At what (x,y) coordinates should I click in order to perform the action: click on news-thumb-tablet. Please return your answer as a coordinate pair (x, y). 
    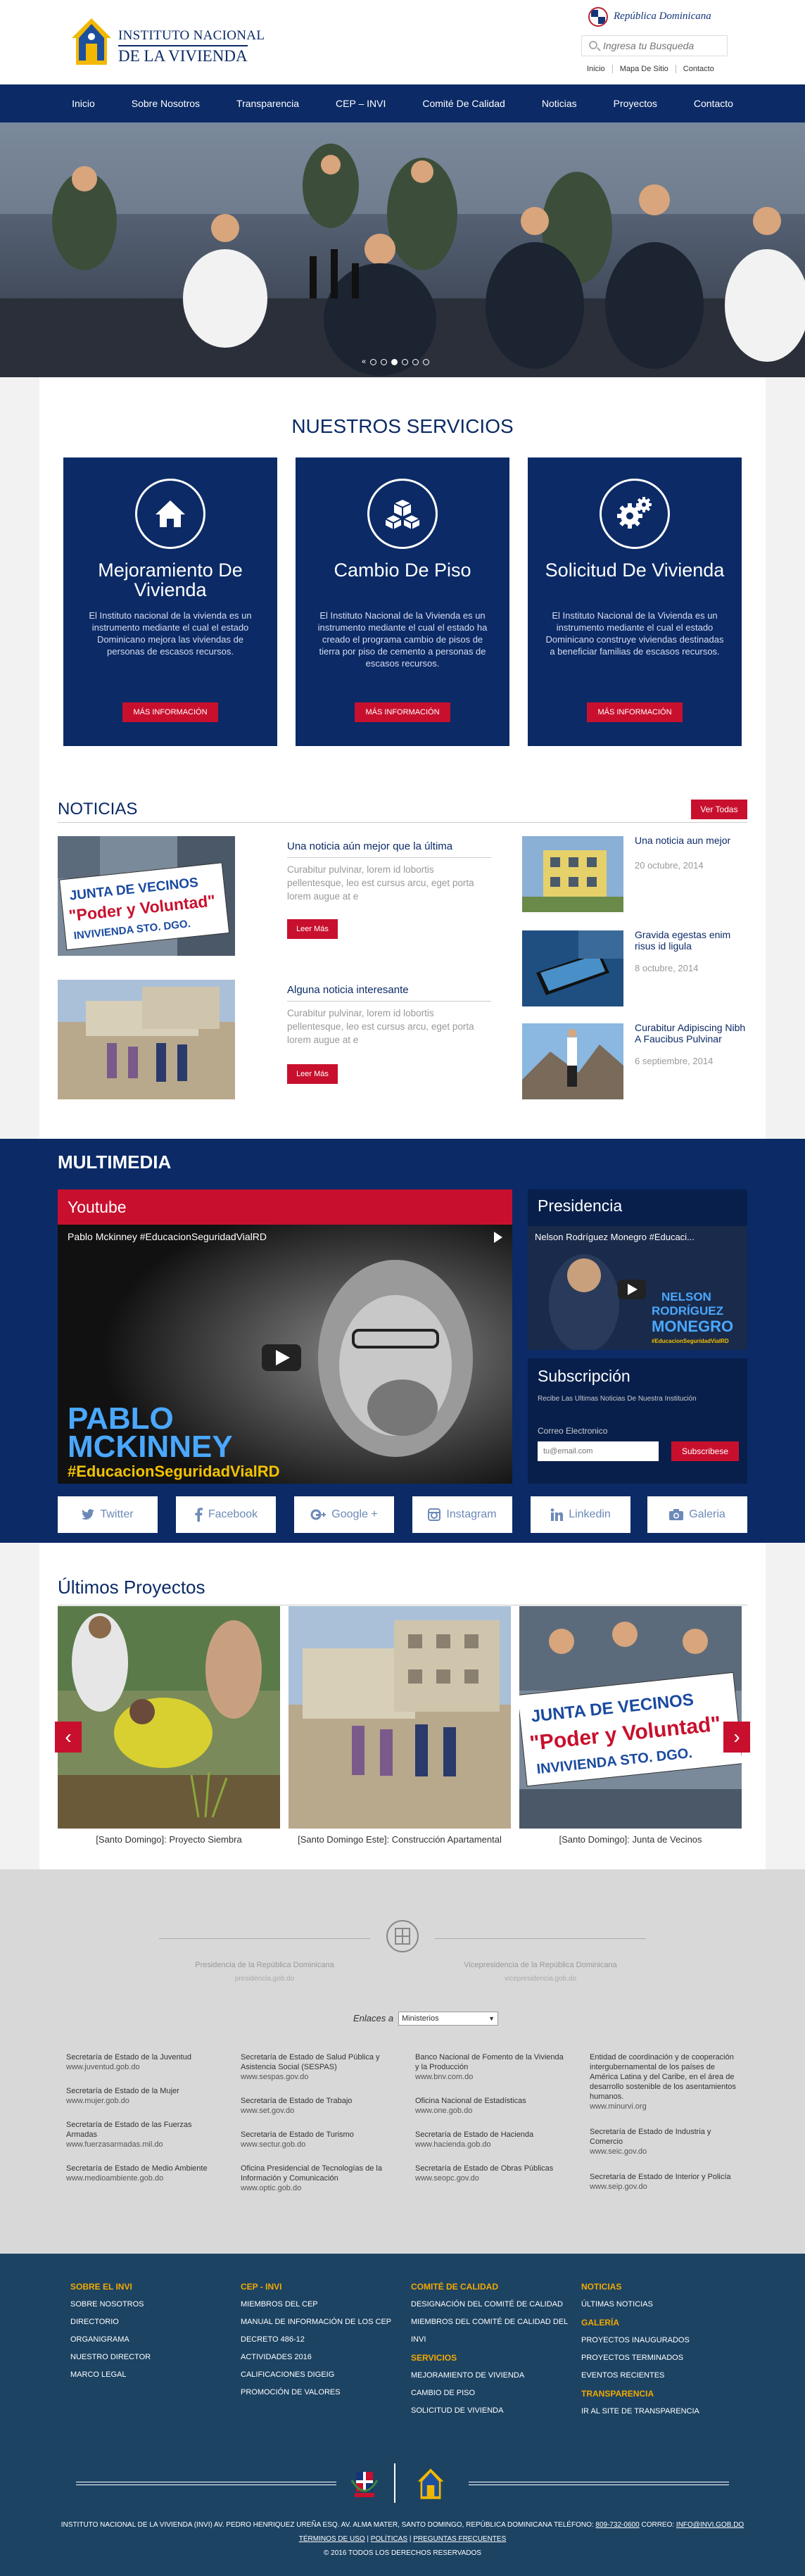
    Looking at the image, I should click on (572, 968).